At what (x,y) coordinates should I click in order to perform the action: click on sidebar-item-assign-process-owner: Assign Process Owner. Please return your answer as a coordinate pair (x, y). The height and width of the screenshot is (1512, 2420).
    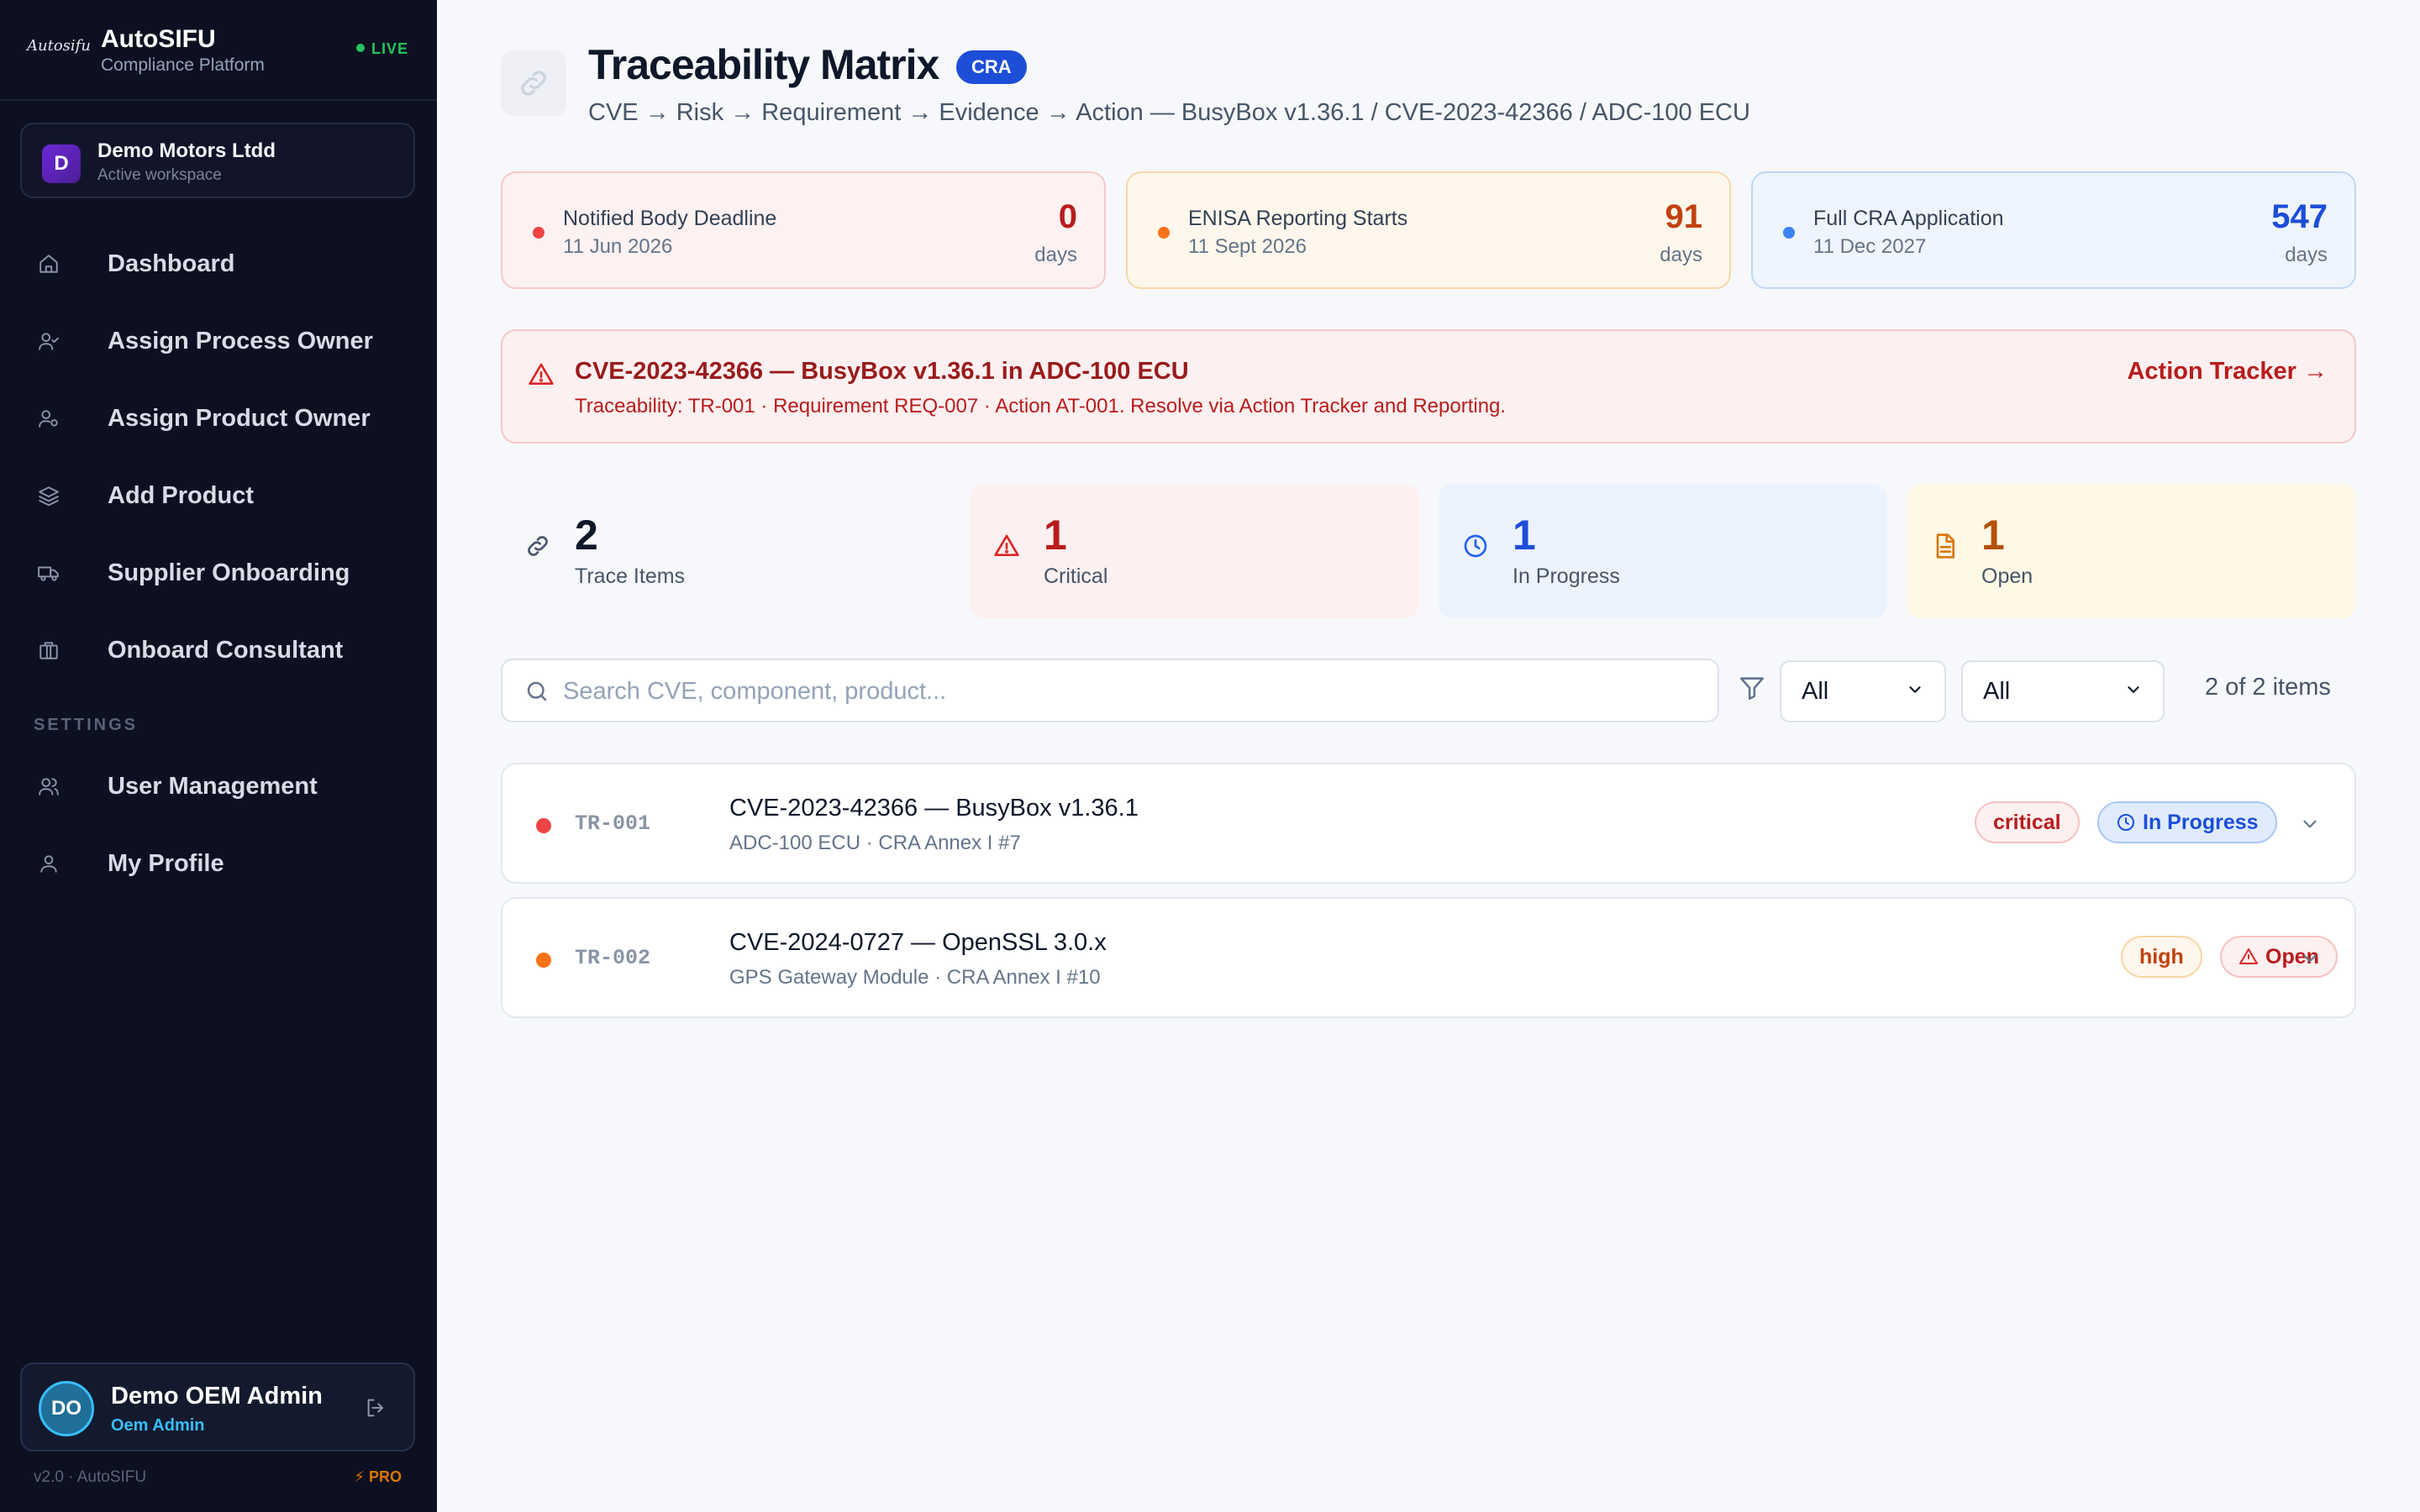
    Looking at the image, I should click on (223, 341).